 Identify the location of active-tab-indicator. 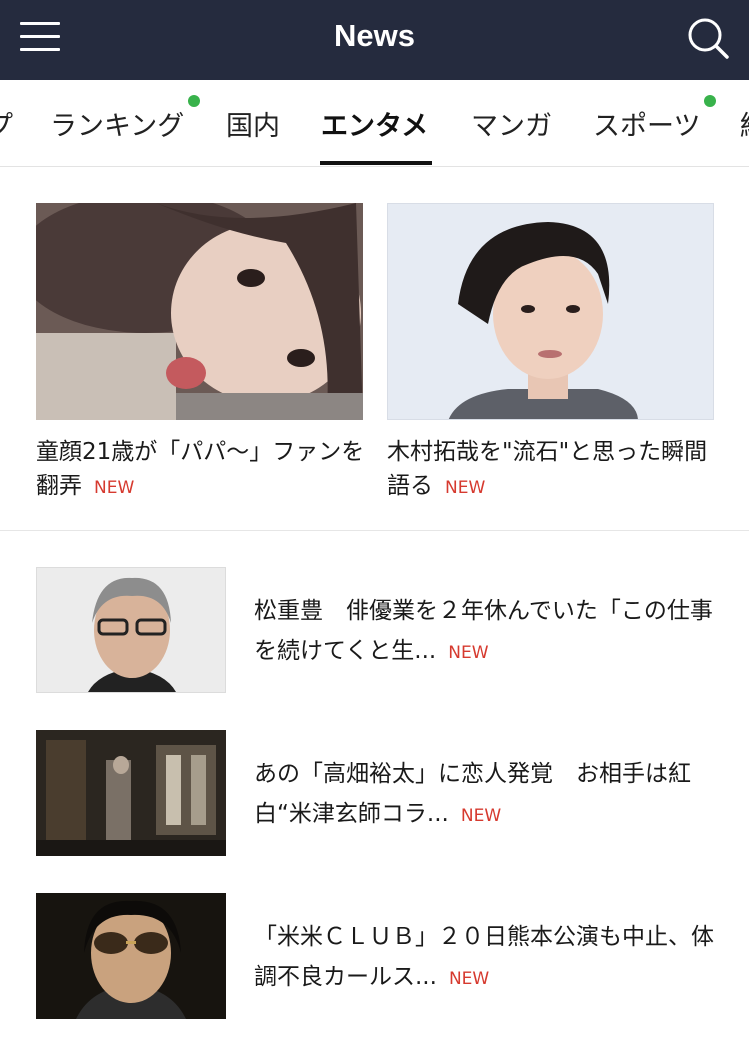
(376, 163).